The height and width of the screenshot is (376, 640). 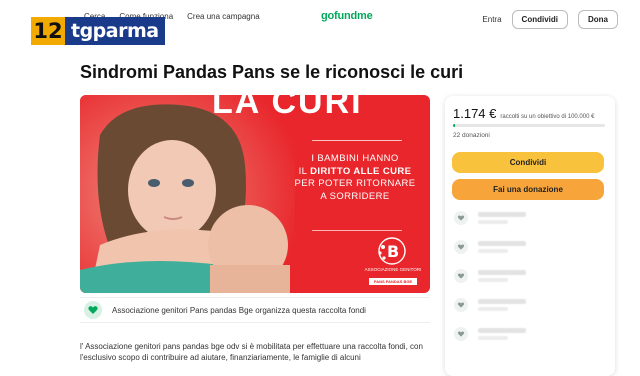 I want to click on donations-count: 22 donazioni, so click(x=471, y=135).